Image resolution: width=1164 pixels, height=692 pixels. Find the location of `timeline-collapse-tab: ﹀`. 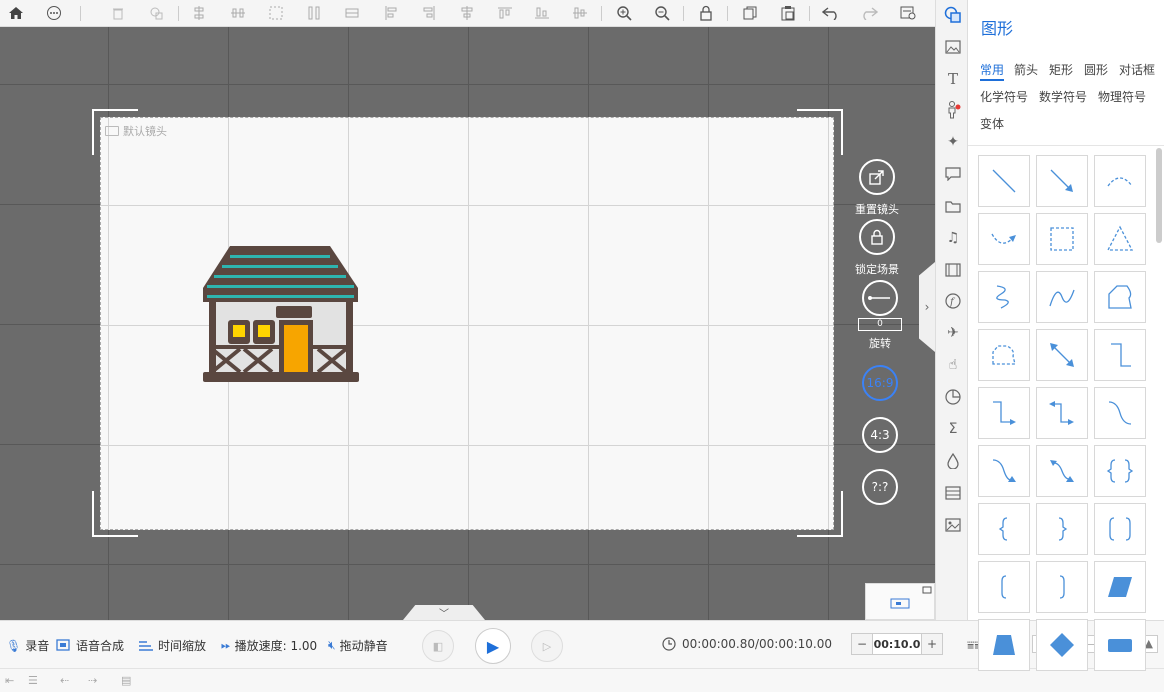

timeline-collapse-tab: ﹀ is located at coordinates (444, 612).